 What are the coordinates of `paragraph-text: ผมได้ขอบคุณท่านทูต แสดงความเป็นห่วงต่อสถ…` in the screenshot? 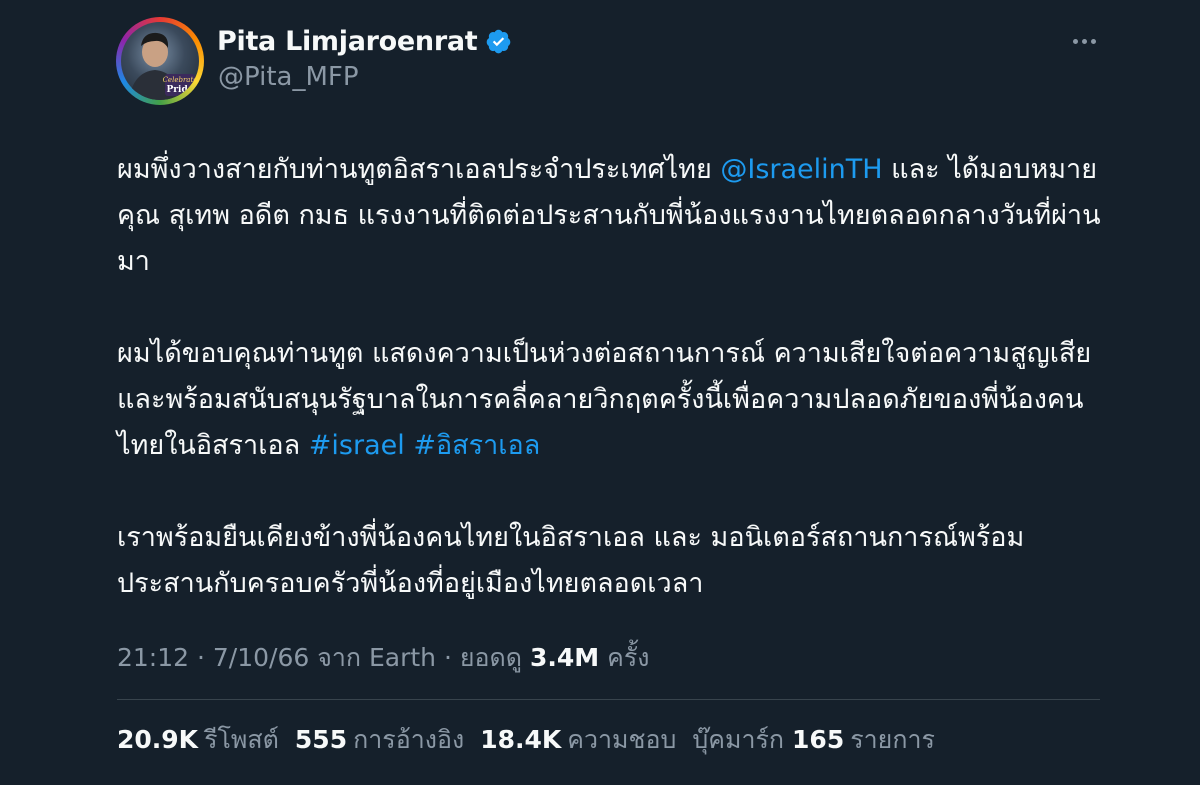 It's located at (604, 399).